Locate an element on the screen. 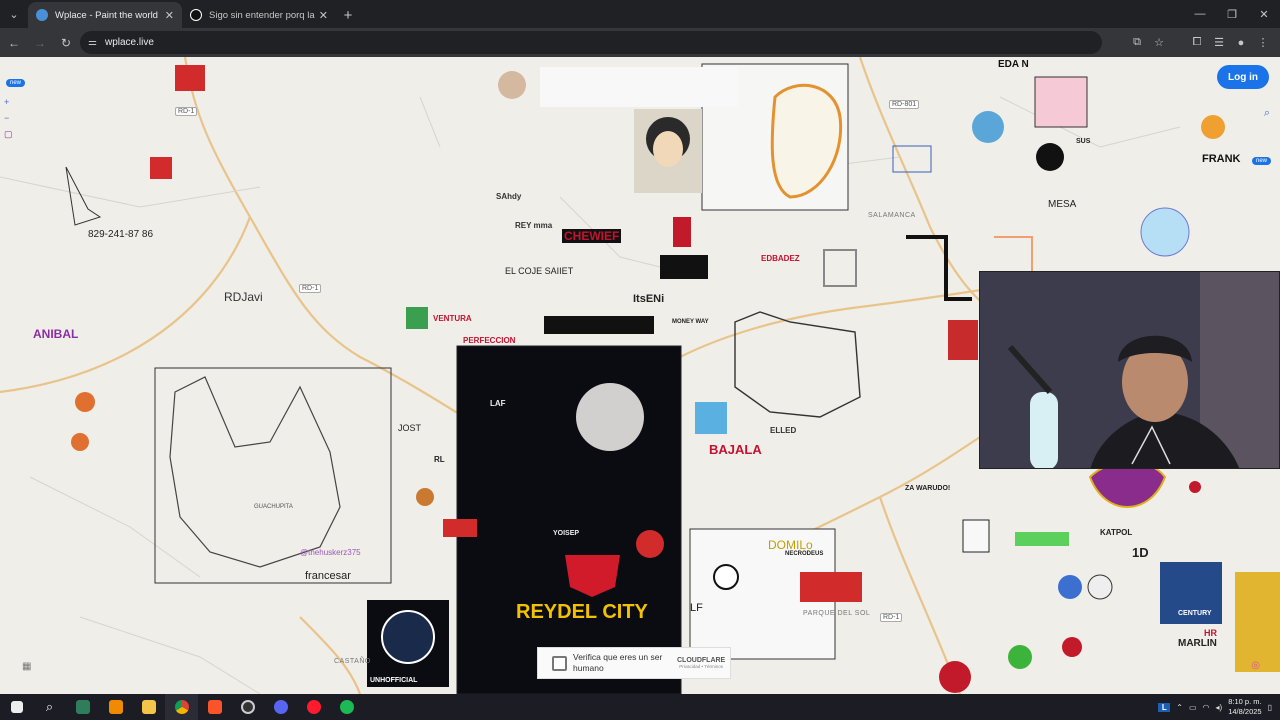 Image resolution: width=1280 pixels, height=720 pixels. zoom-out-icon: − is located at coordinates (8, 118).